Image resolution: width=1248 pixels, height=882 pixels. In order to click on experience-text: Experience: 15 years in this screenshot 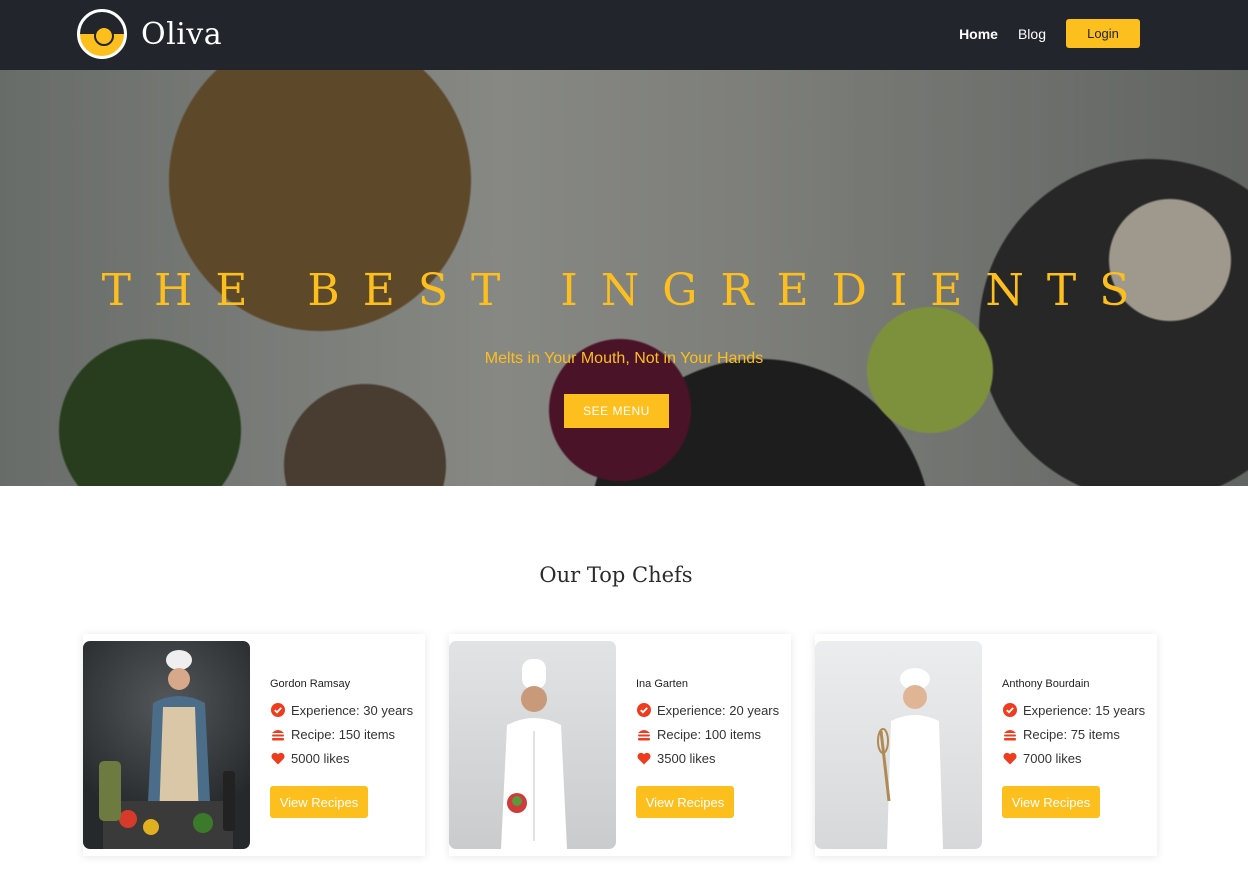, I will do `click(1084, 710)`.